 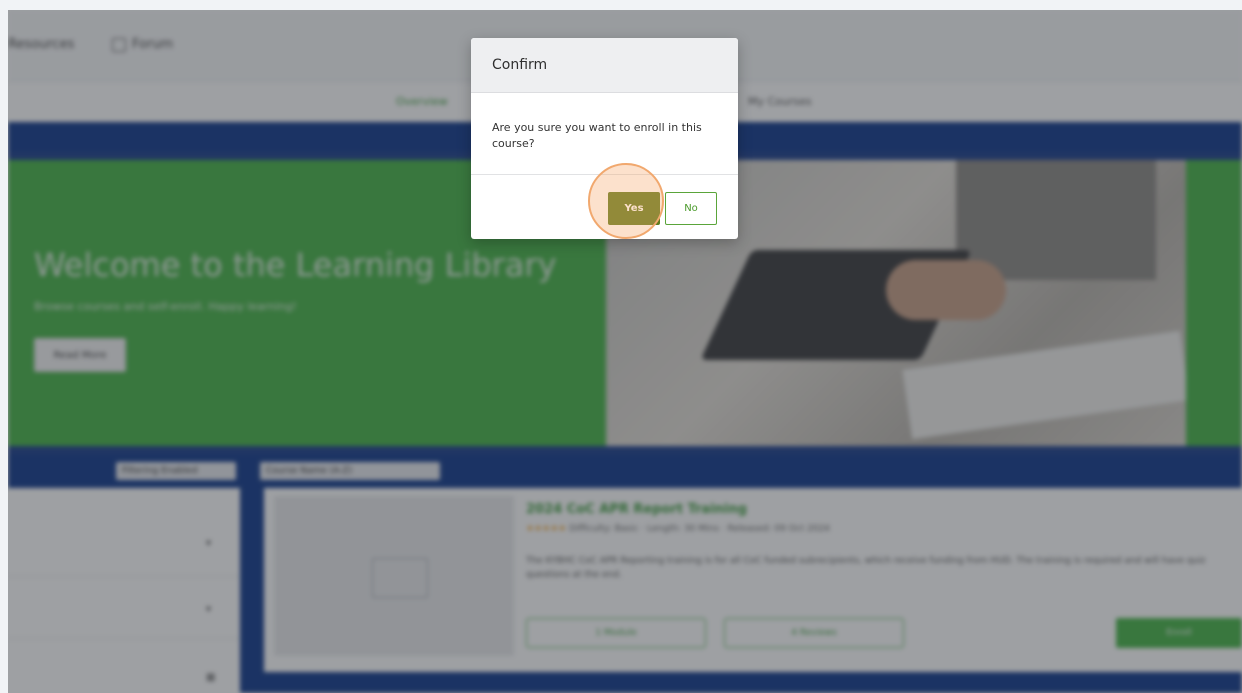 What do you see at coordinates (604, 65) in the screenshot?
I see `dialog-header: Confirm` at bounding box center [604, 65].